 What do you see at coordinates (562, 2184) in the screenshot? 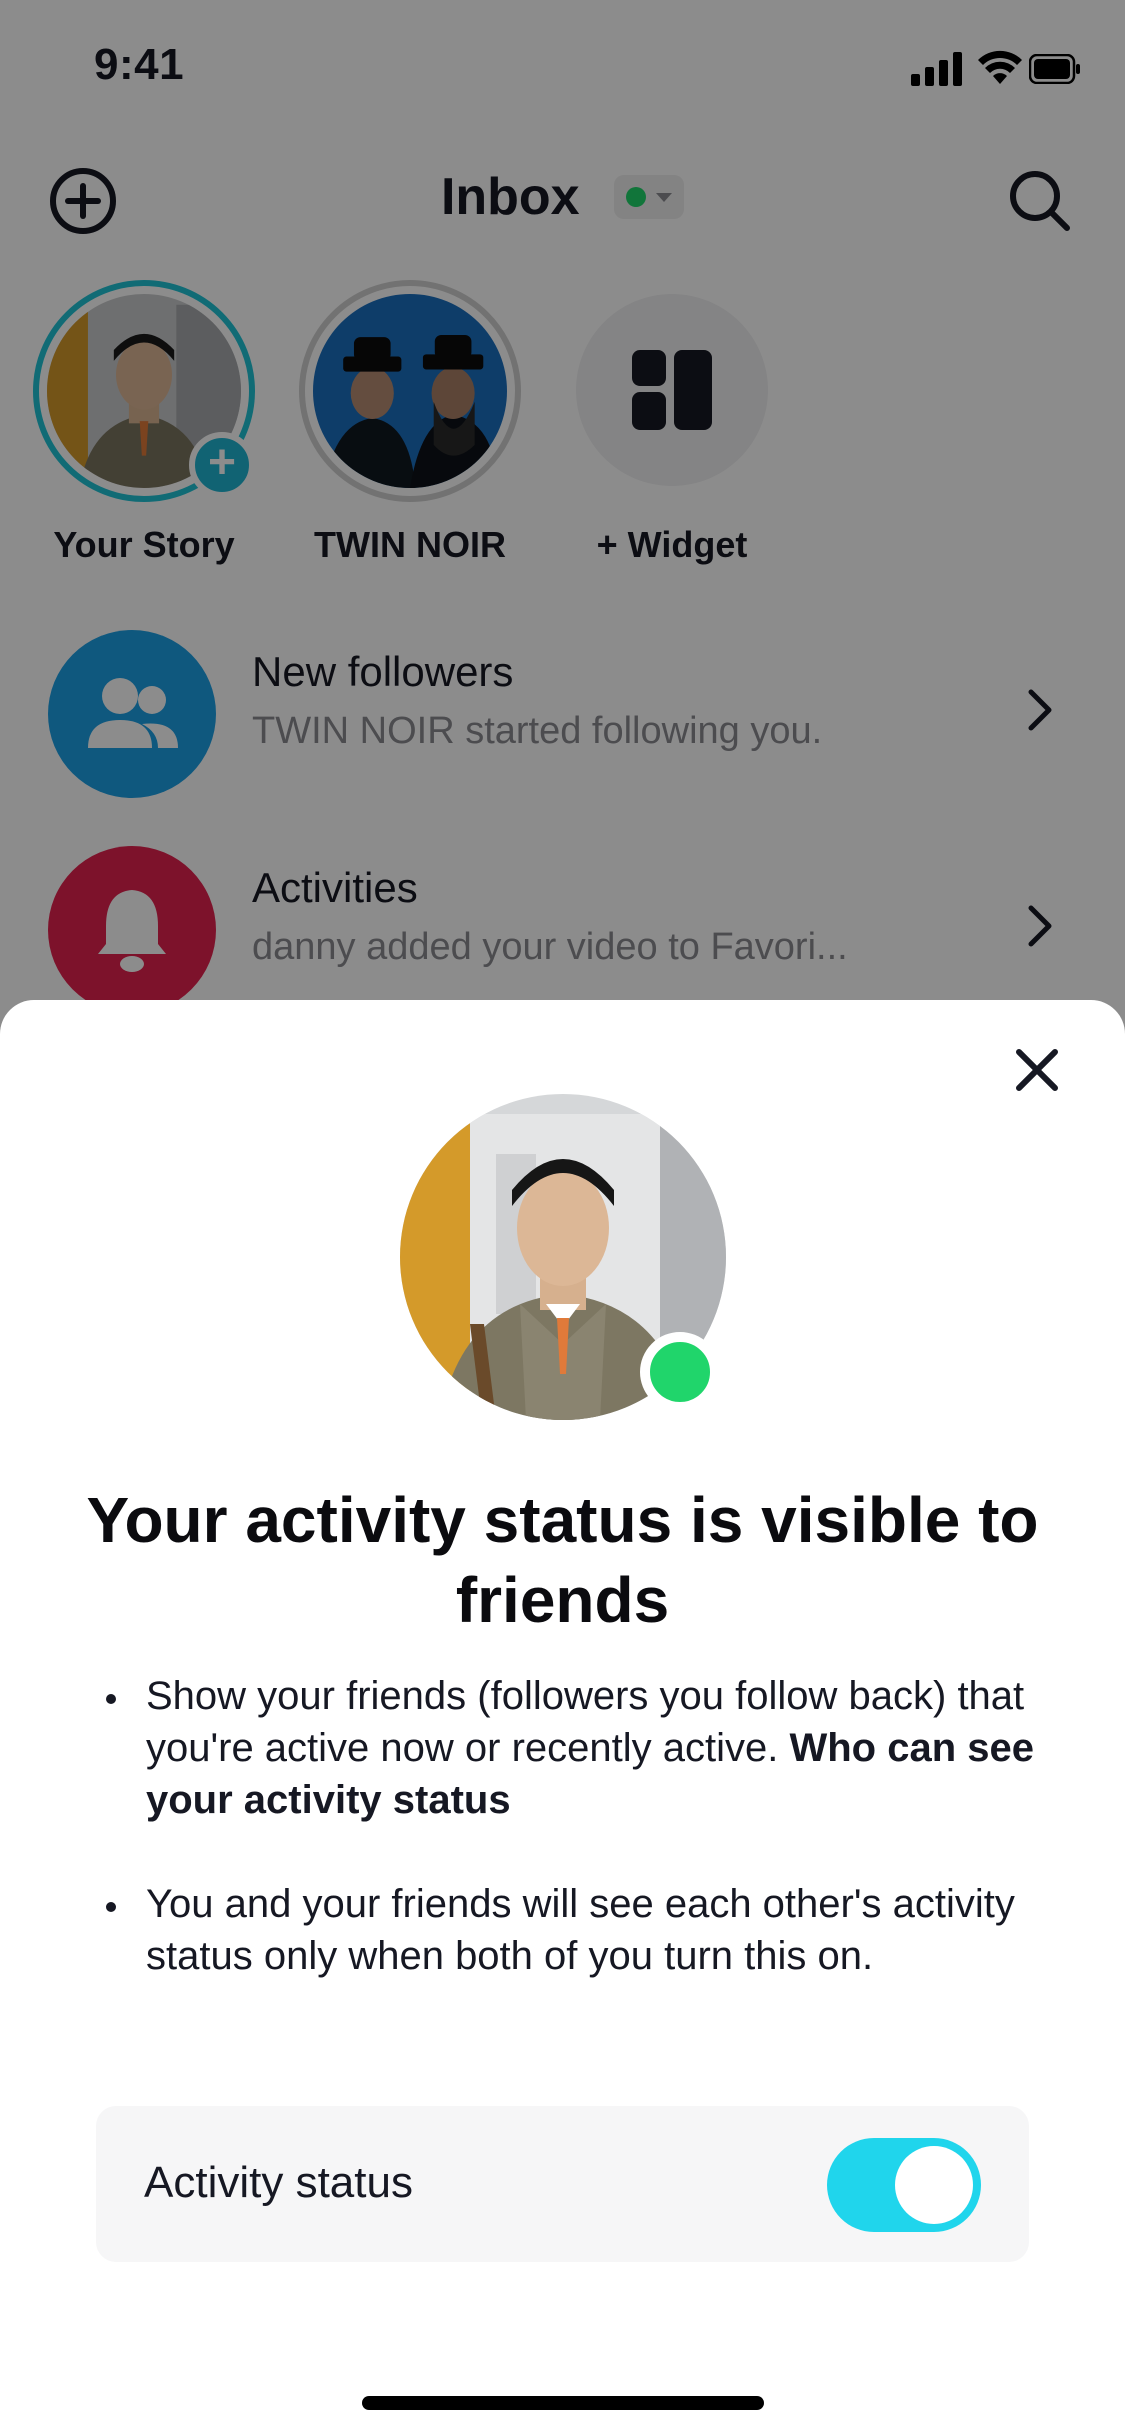
I see `activity-status-row: Activity status` at bounding box center [562, 2184].